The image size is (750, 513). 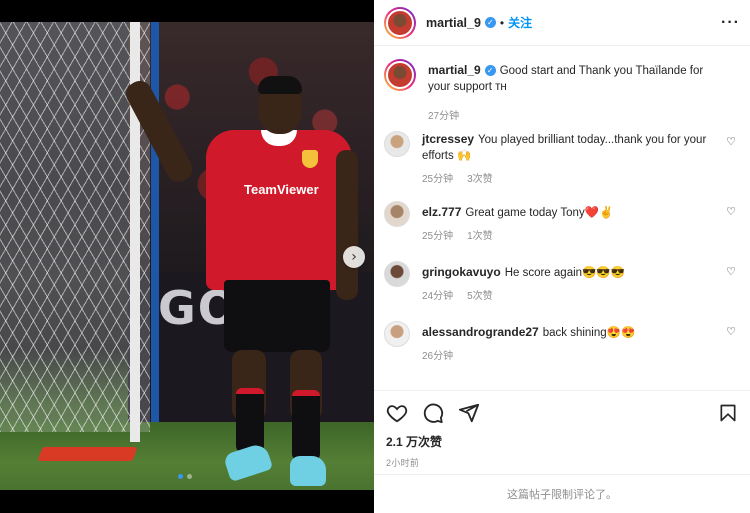 What do you see at coordinates (441, 212) in the screenshot?
I see `comment-username: elz.777` at bounding box center [441, 212].